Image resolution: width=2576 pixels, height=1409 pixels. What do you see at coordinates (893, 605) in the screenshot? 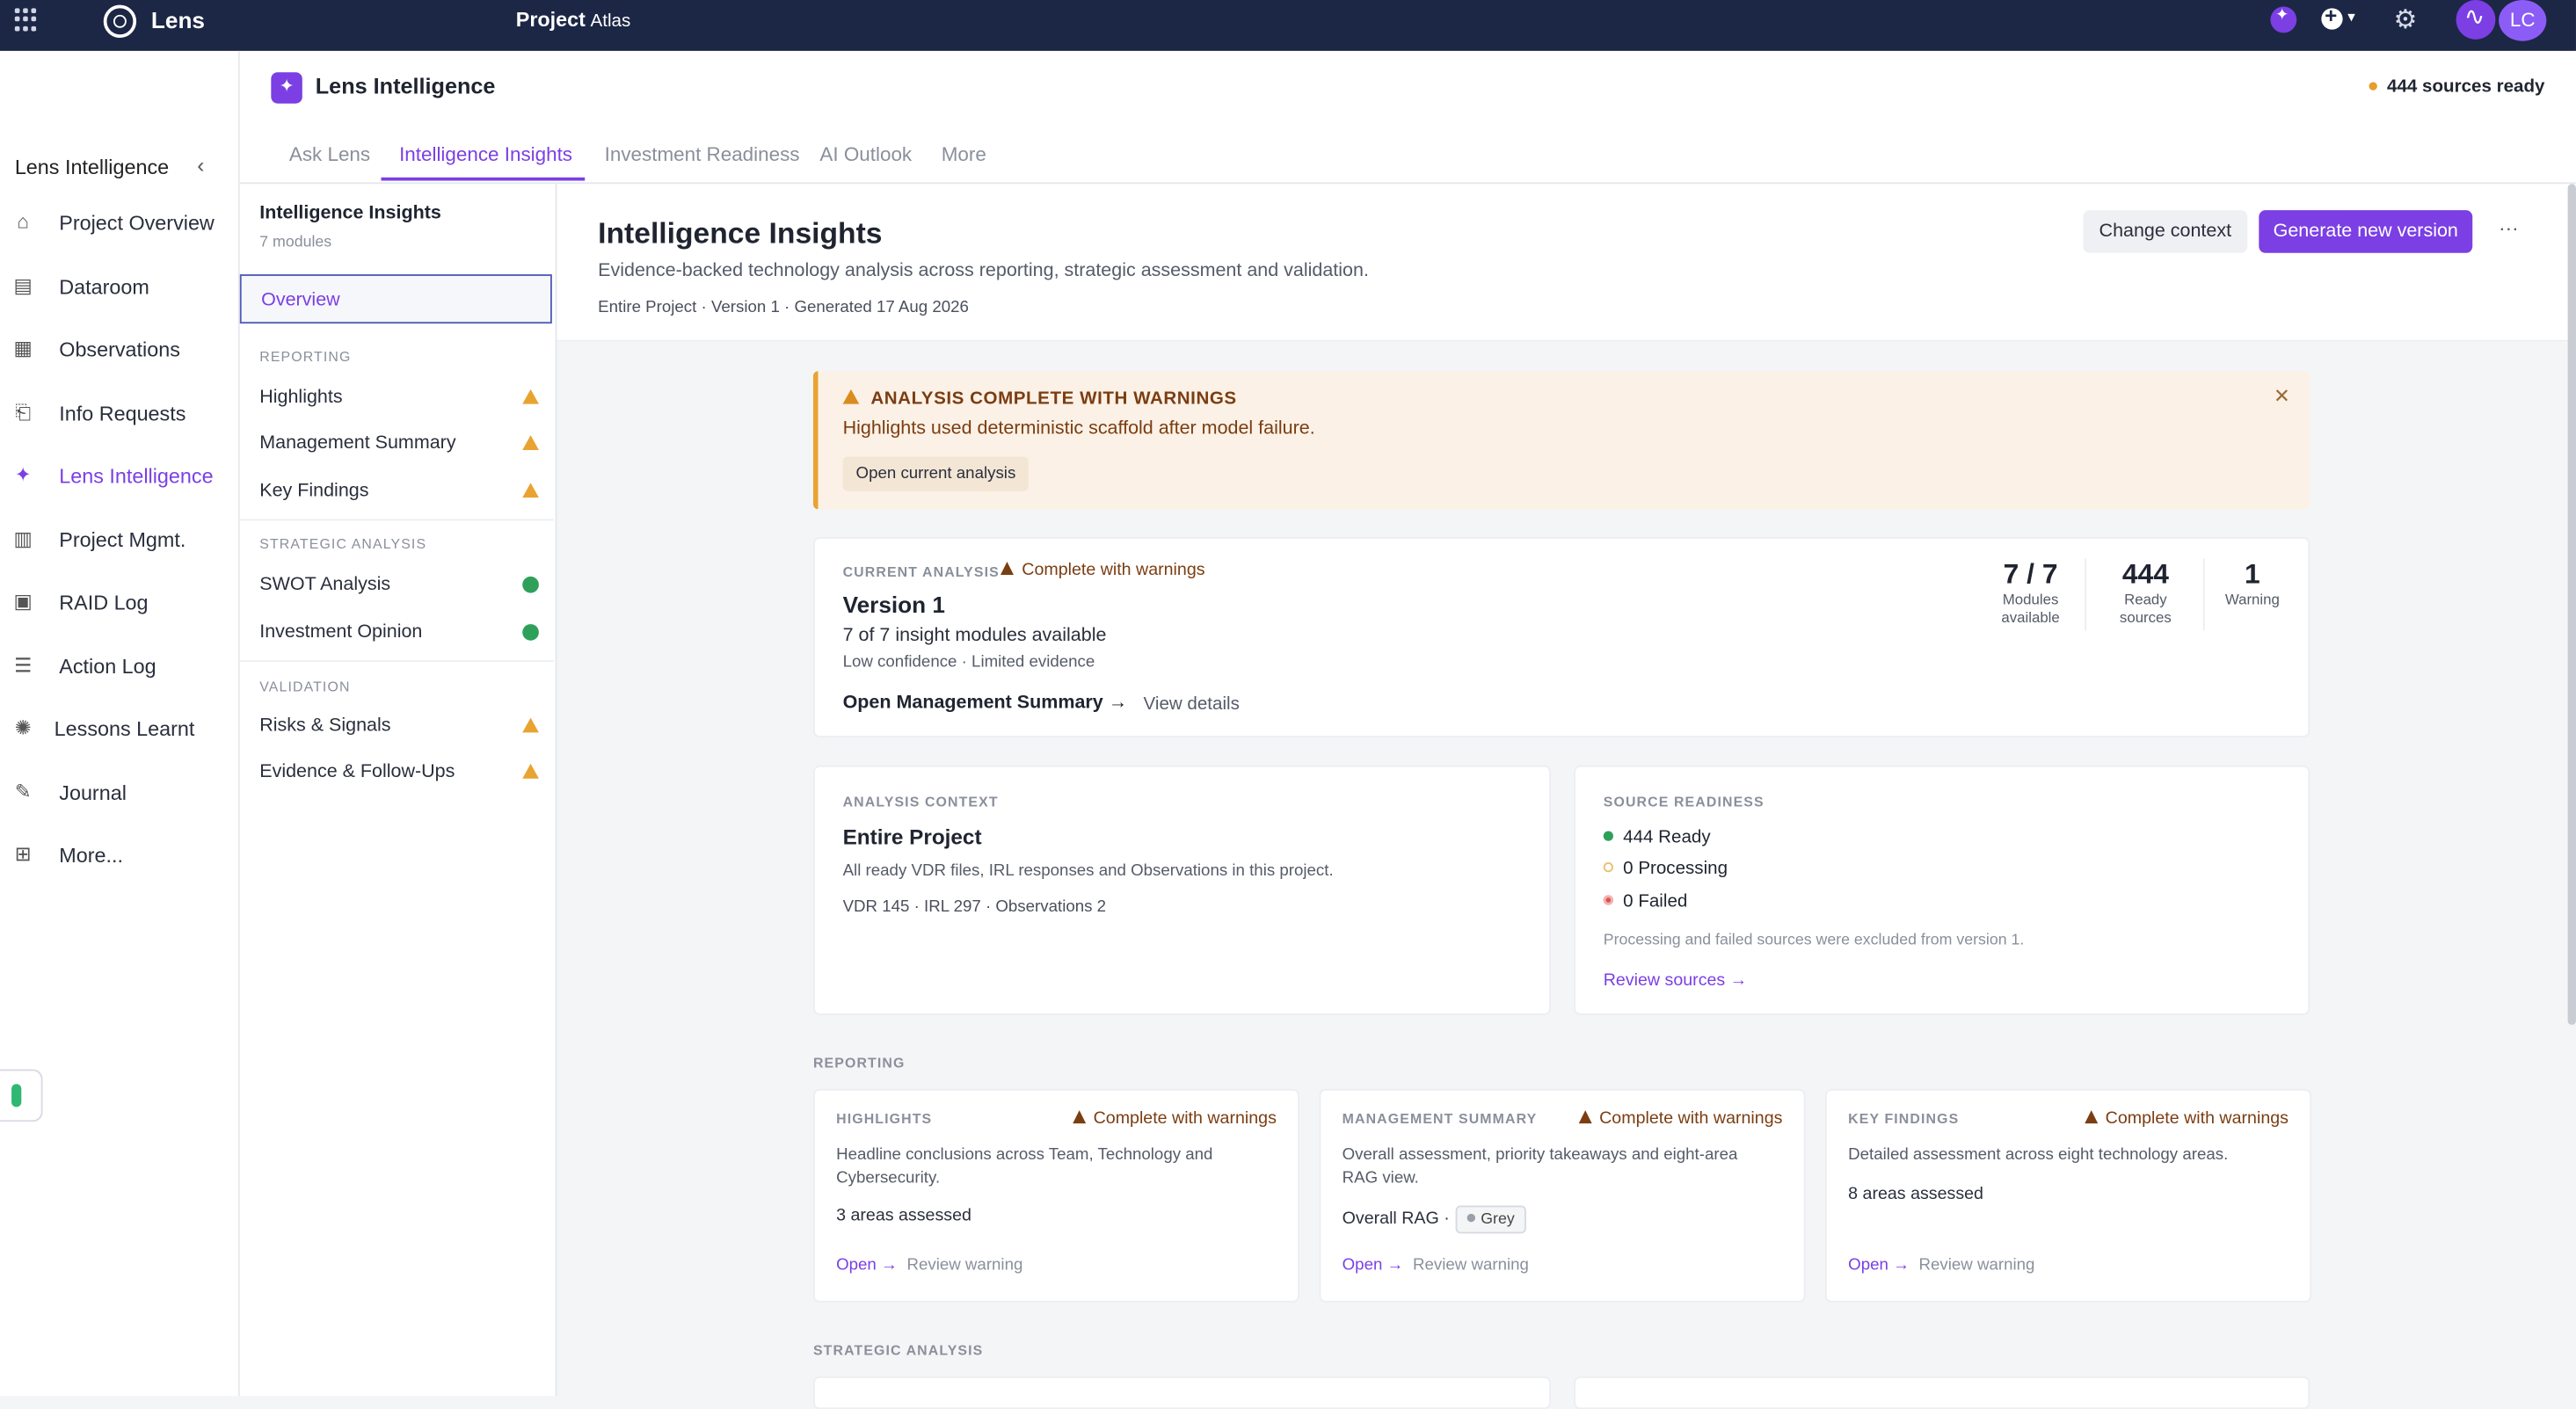
I see `version-title: Version 1` at bounding box center [893, 605].